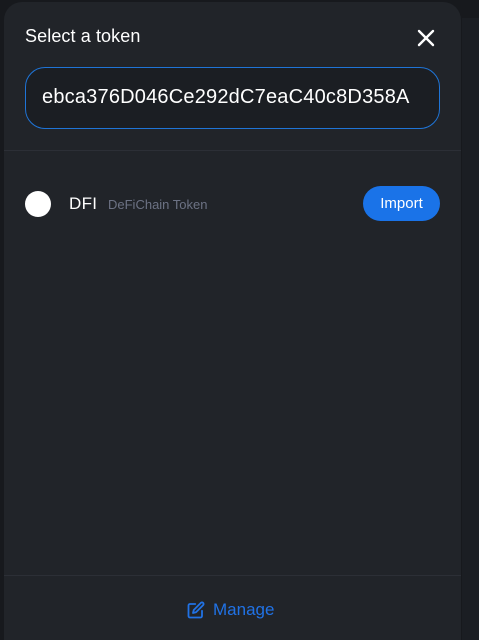  I want to click on search-field, so click(232, 98).